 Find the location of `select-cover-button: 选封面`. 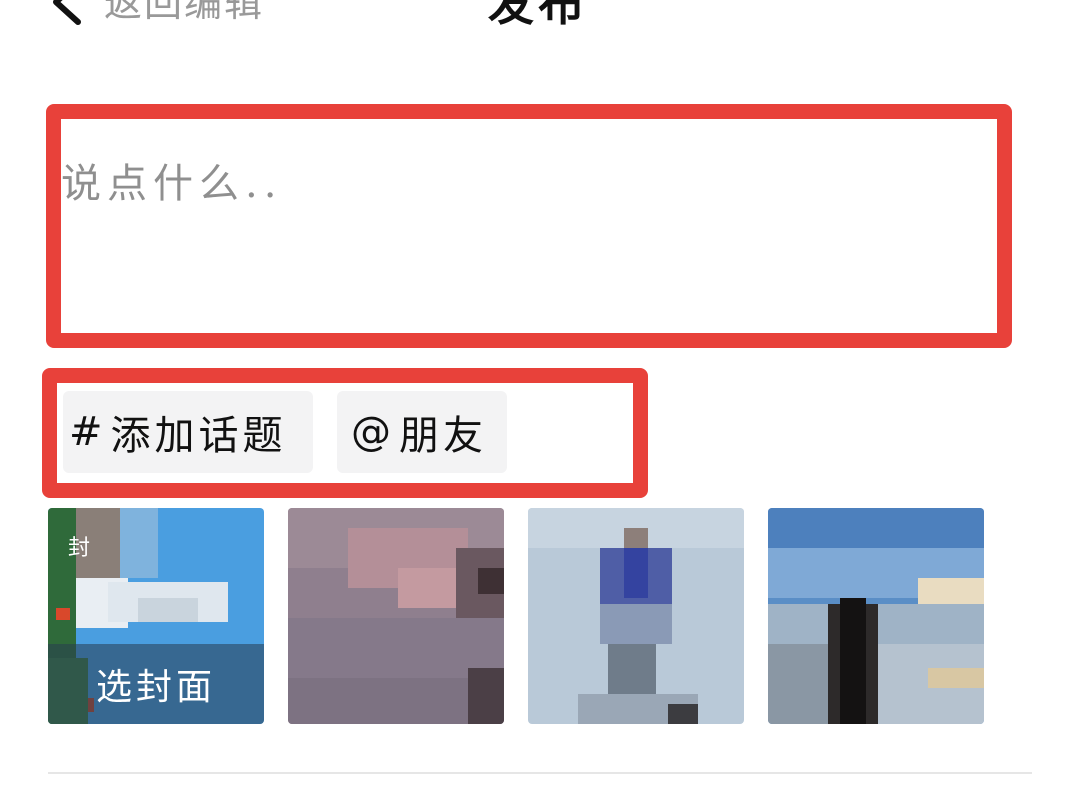

select-cover-button: 选封面 is located at coordinates (156, 684).